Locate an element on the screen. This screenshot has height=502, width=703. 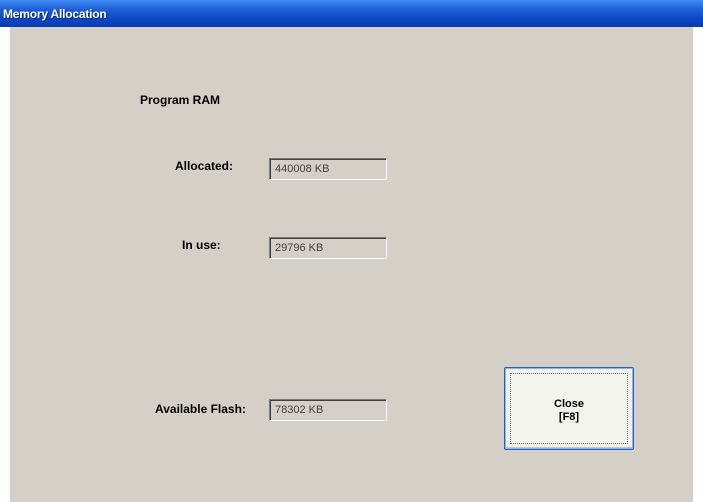
in-use-label: In use: is located at coordinates (201, 245).